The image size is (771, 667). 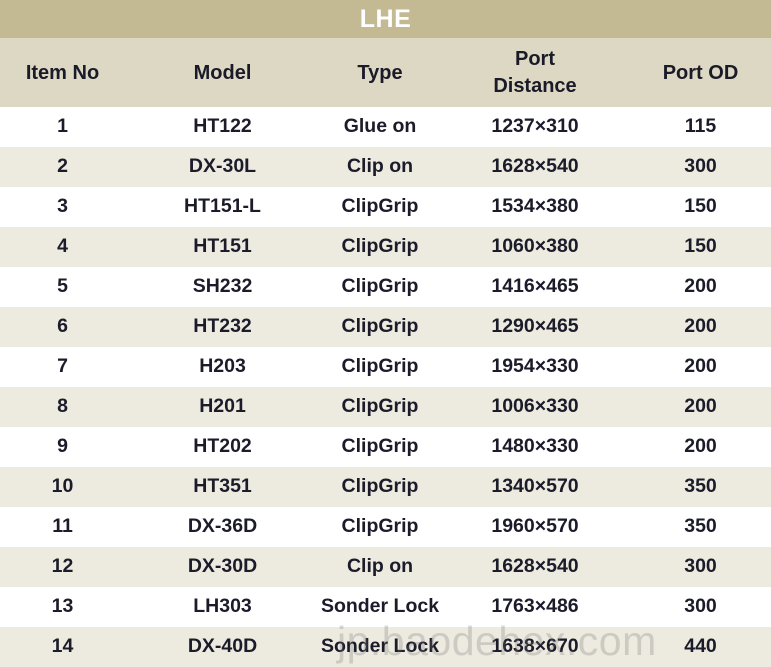 What do you see at coordinates (222, 366) in the screenshot?
I see `cell-model: H203` at bounding box center [222, 366].